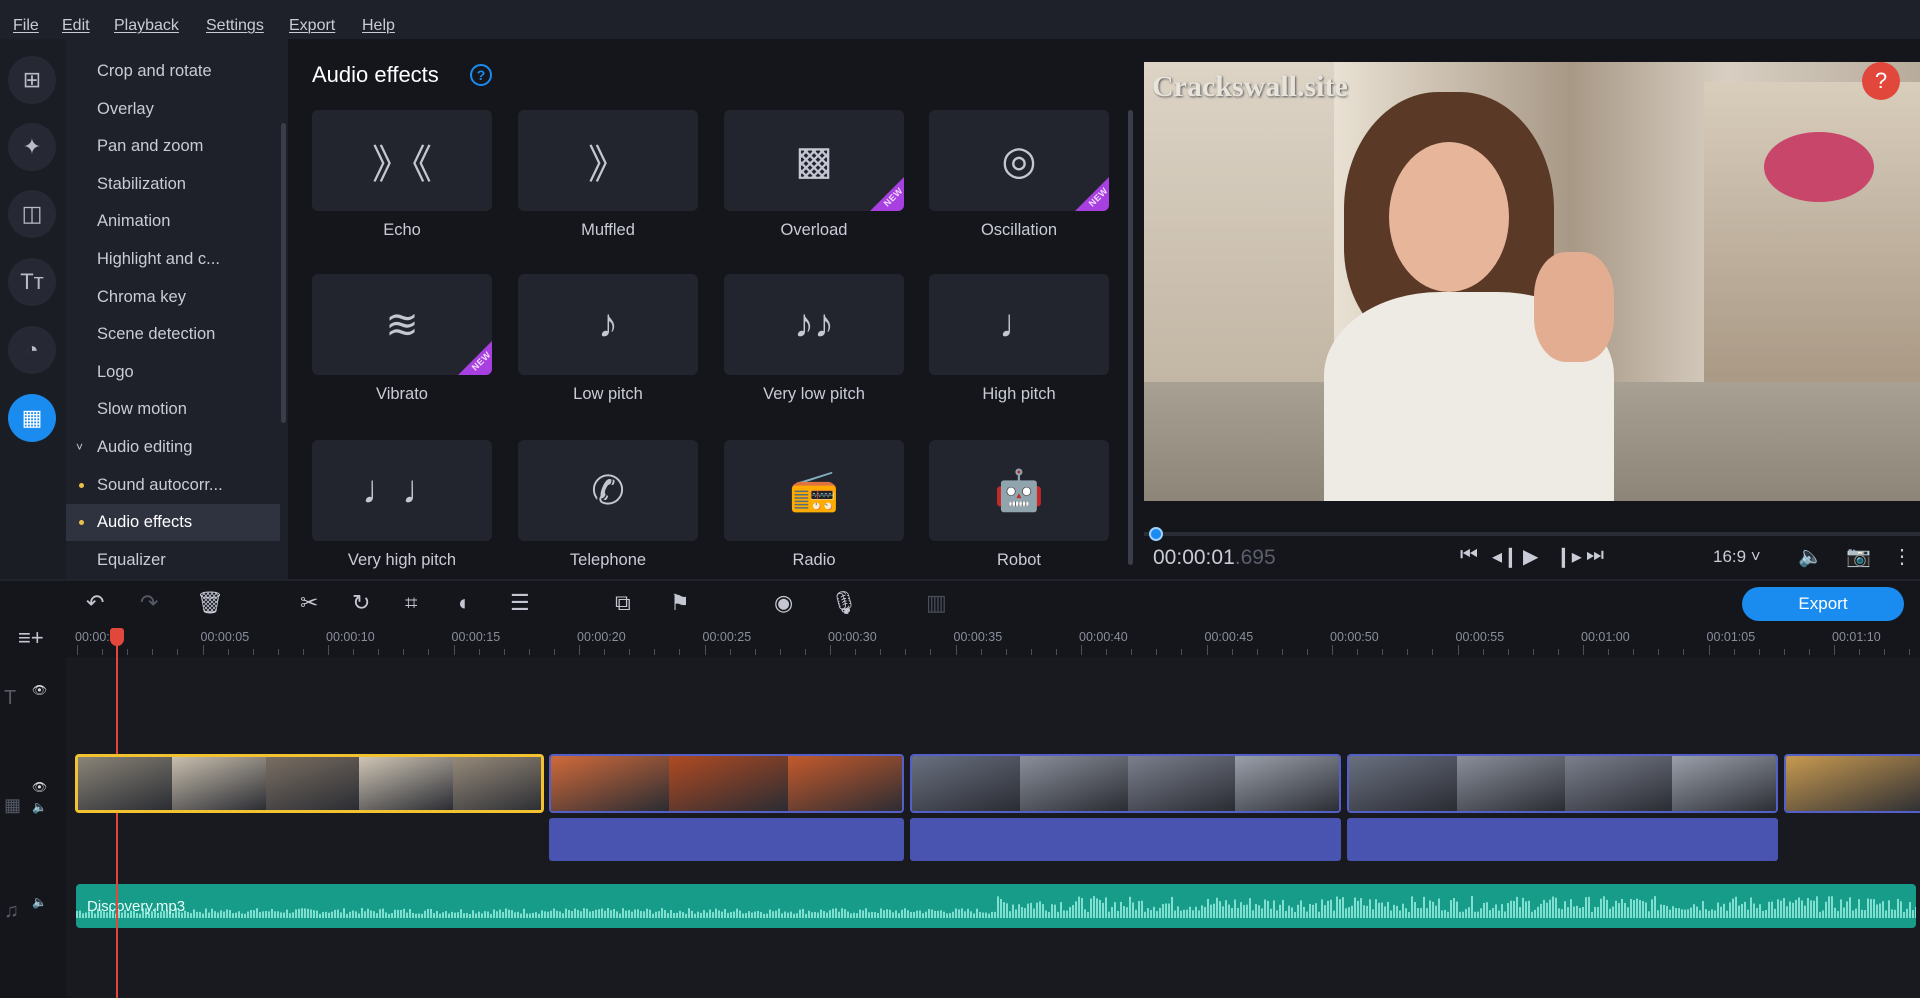 Image resolution: width=1920 pixels, height=998 pixels. What do you see at coordinates (402, 490) in the screenshot?
I see `effect-tile-very-high-pitch: ♩♩` at bounding box center [402, 490].